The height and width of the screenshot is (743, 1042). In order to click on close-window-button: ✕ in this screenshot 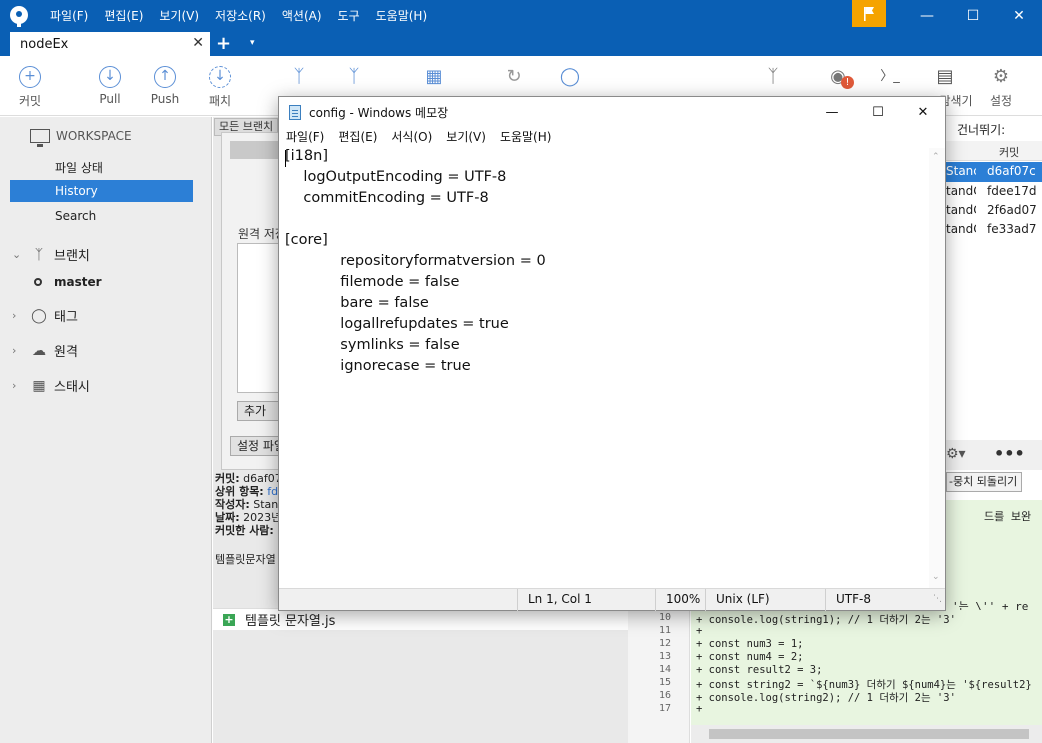, I will do `click(1019, 16)`.